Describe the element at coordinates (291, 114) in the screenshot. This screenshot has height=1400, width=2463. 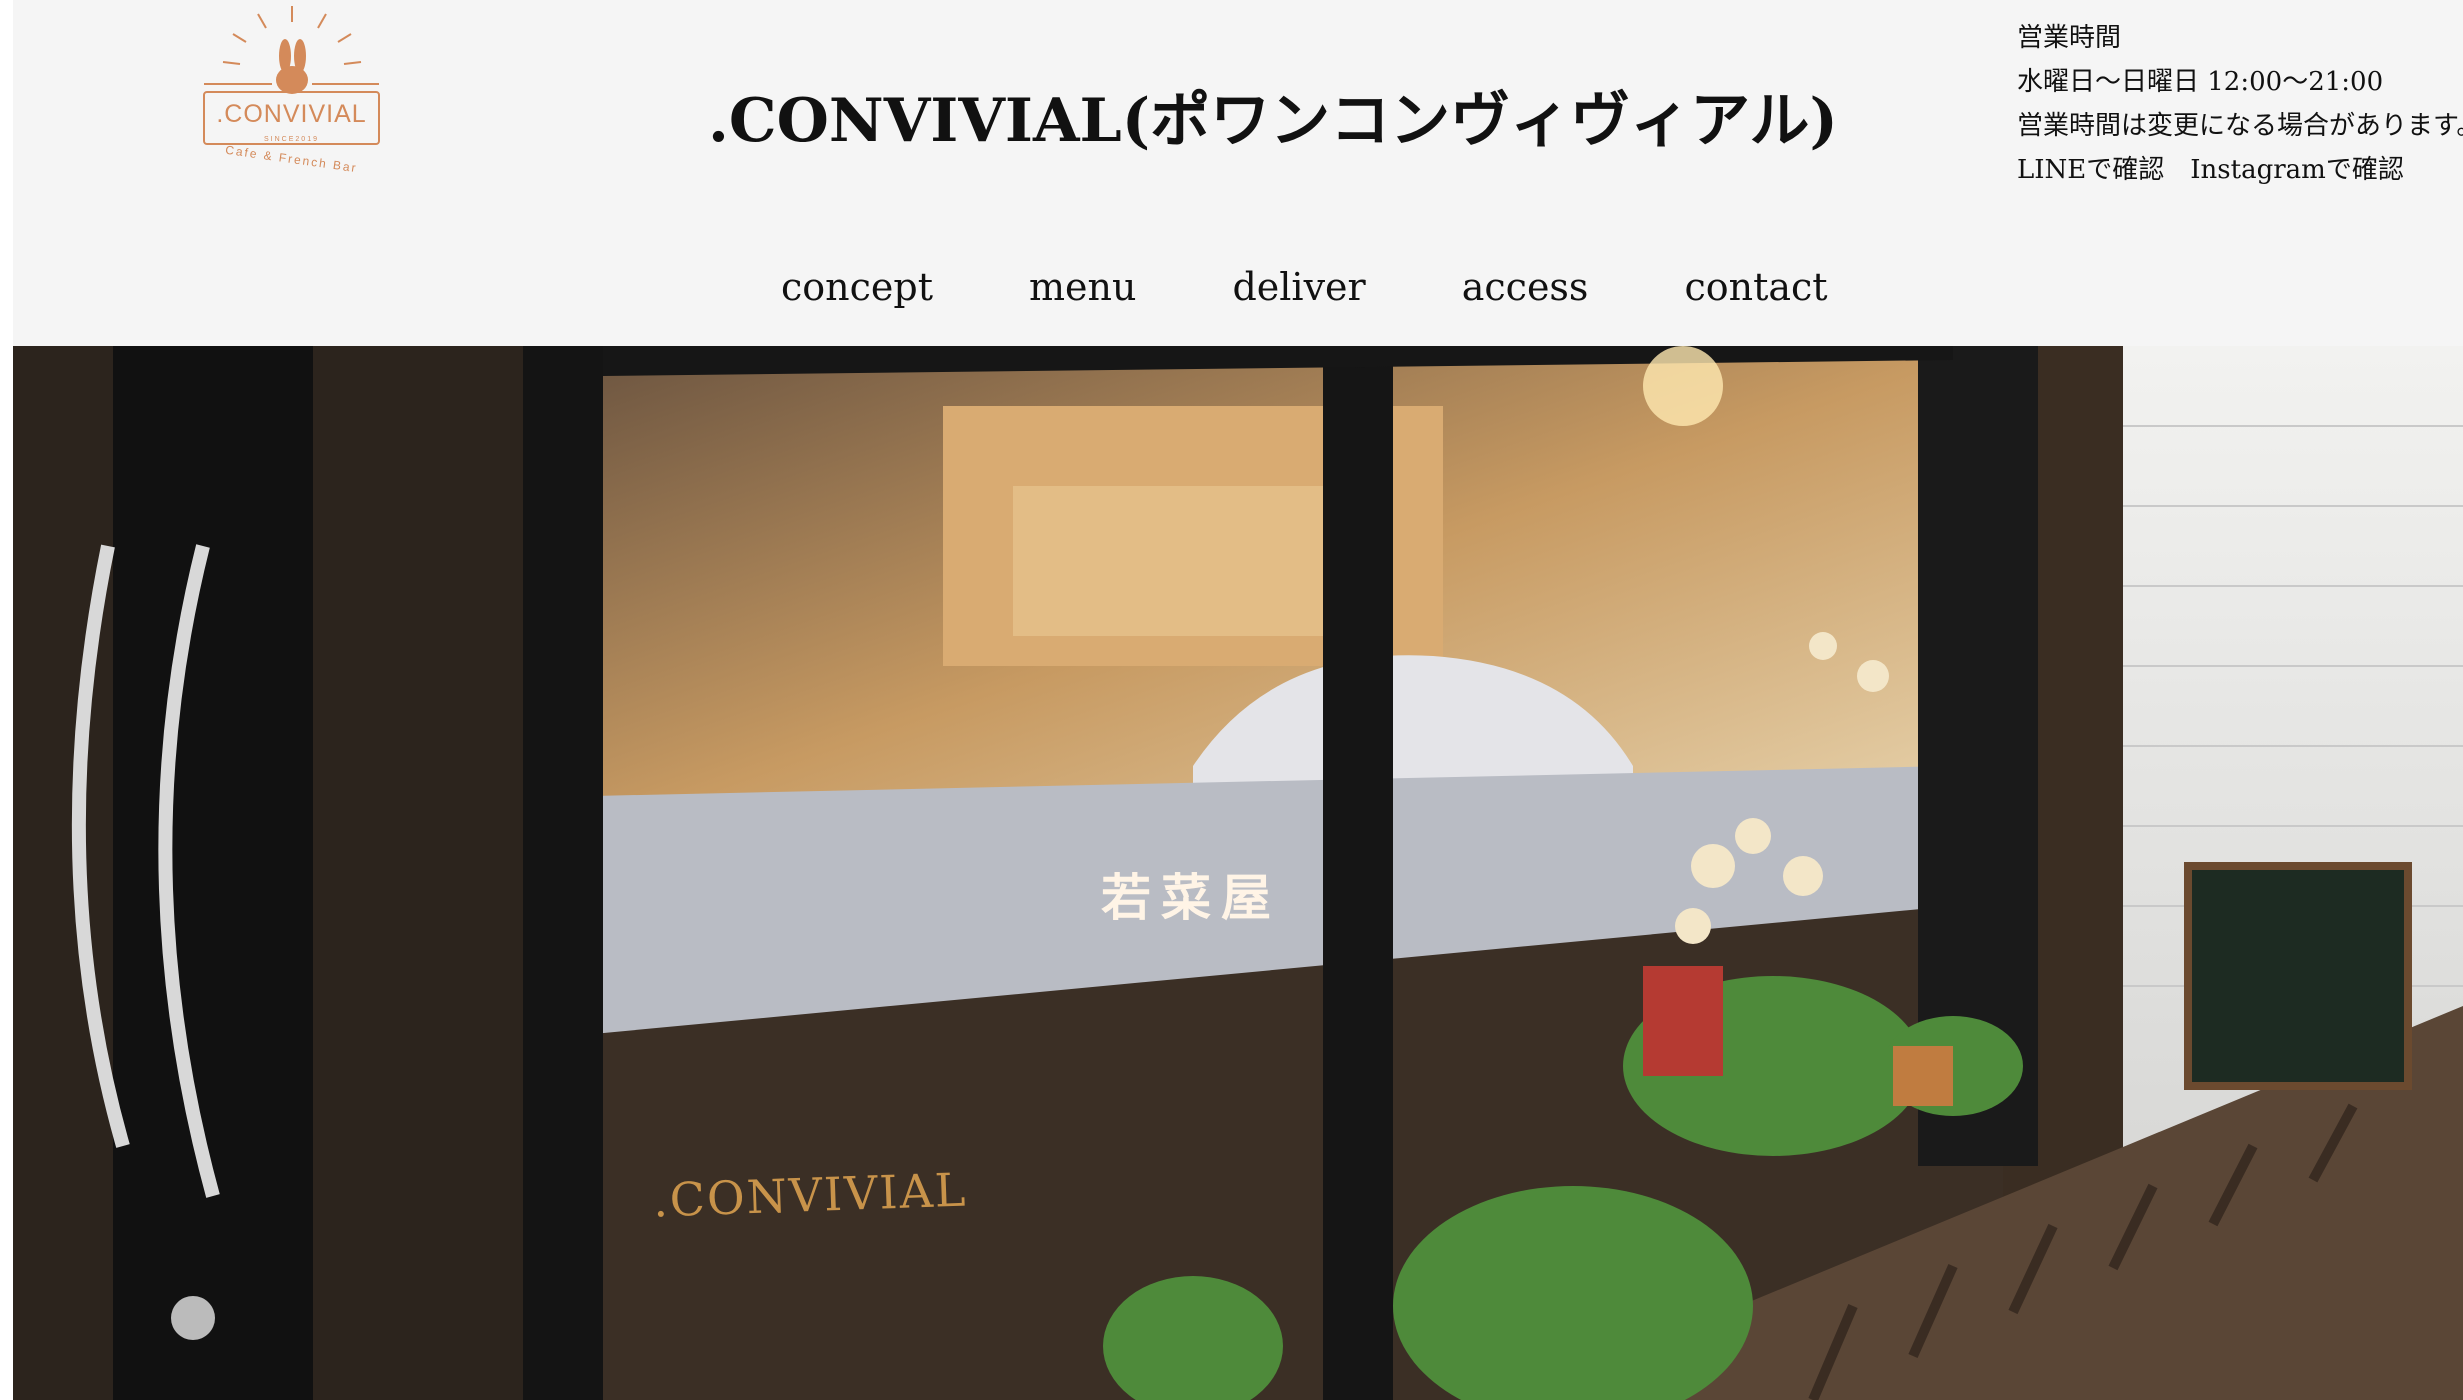
I see `logo-name: .CONVIVIAL` at that location.